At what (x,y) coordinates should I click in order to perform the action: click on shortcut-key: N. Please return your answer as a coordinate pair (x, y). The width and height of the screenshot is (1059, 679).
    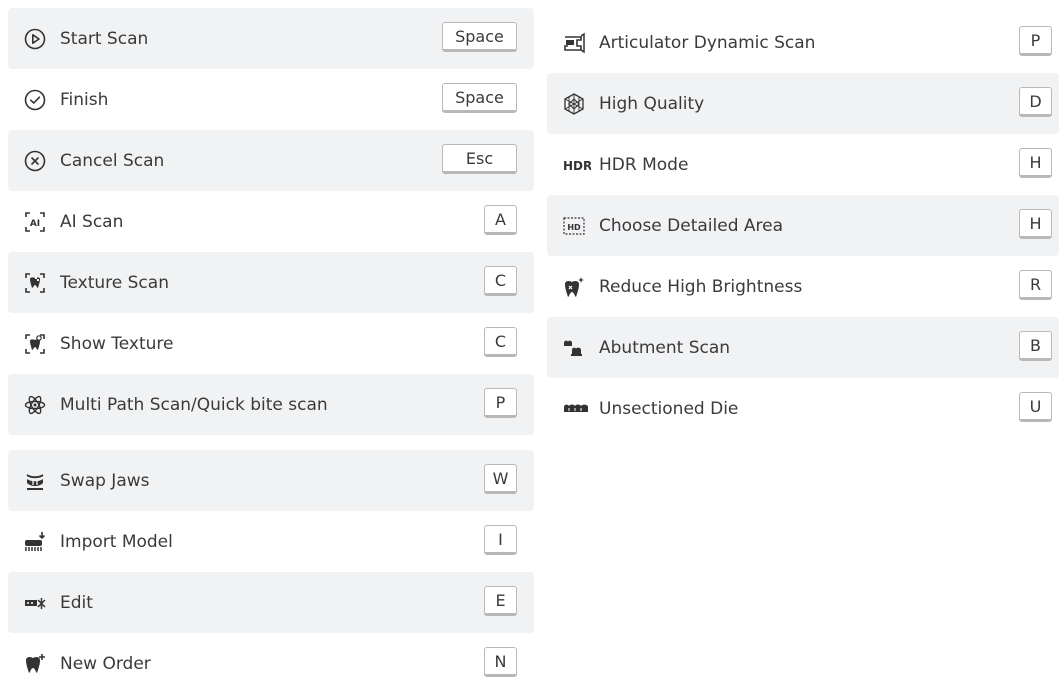
    Looking at the image, I should click on (500, 662).